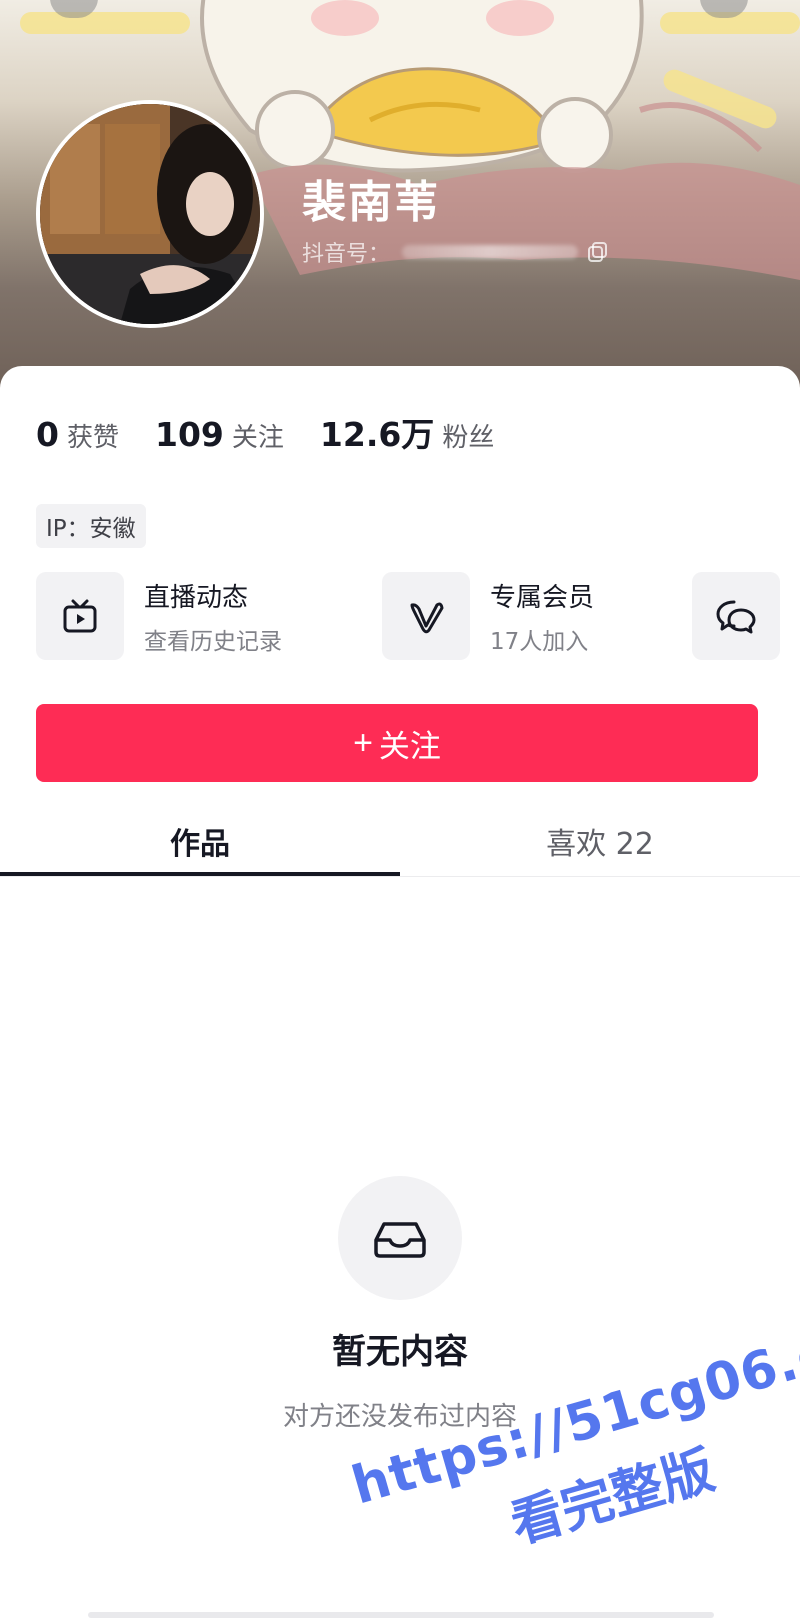 The height and width of the screenshot is (1618, 800). What do you see at coordinates (346, 254) in the screenshot?
I see `douyin-id-label: 抖音号：` at bounding box center [346, 254].